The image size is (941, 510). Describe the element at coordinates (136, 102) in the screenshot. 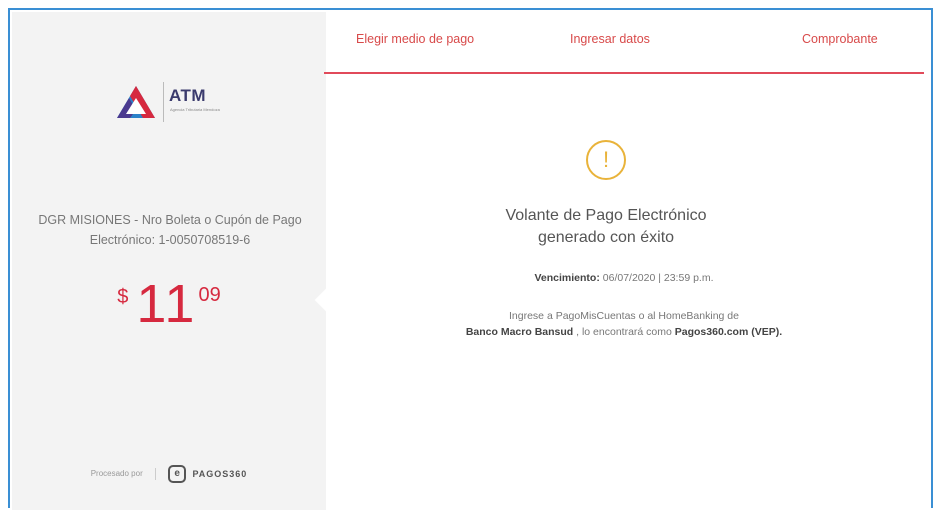

I see `atm-logo-icon` at that location.